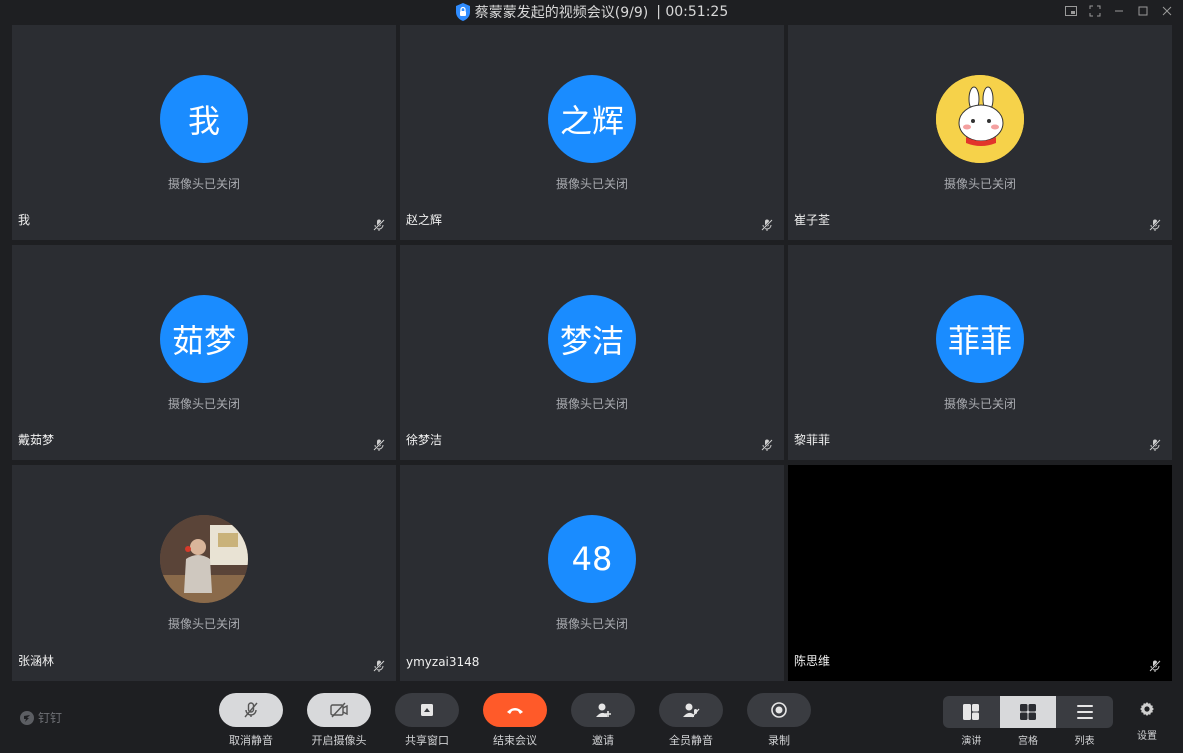  I want to click on participant-name: 徐梦洁, so click(424, 440).